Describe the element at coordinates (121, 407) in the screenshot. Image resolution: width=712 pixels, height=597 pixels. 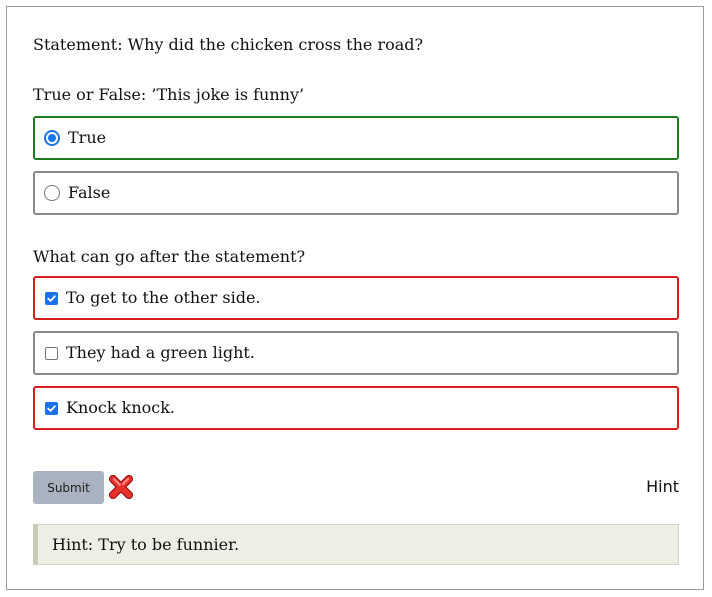
I see `option-label: Knock knock.` at that location.